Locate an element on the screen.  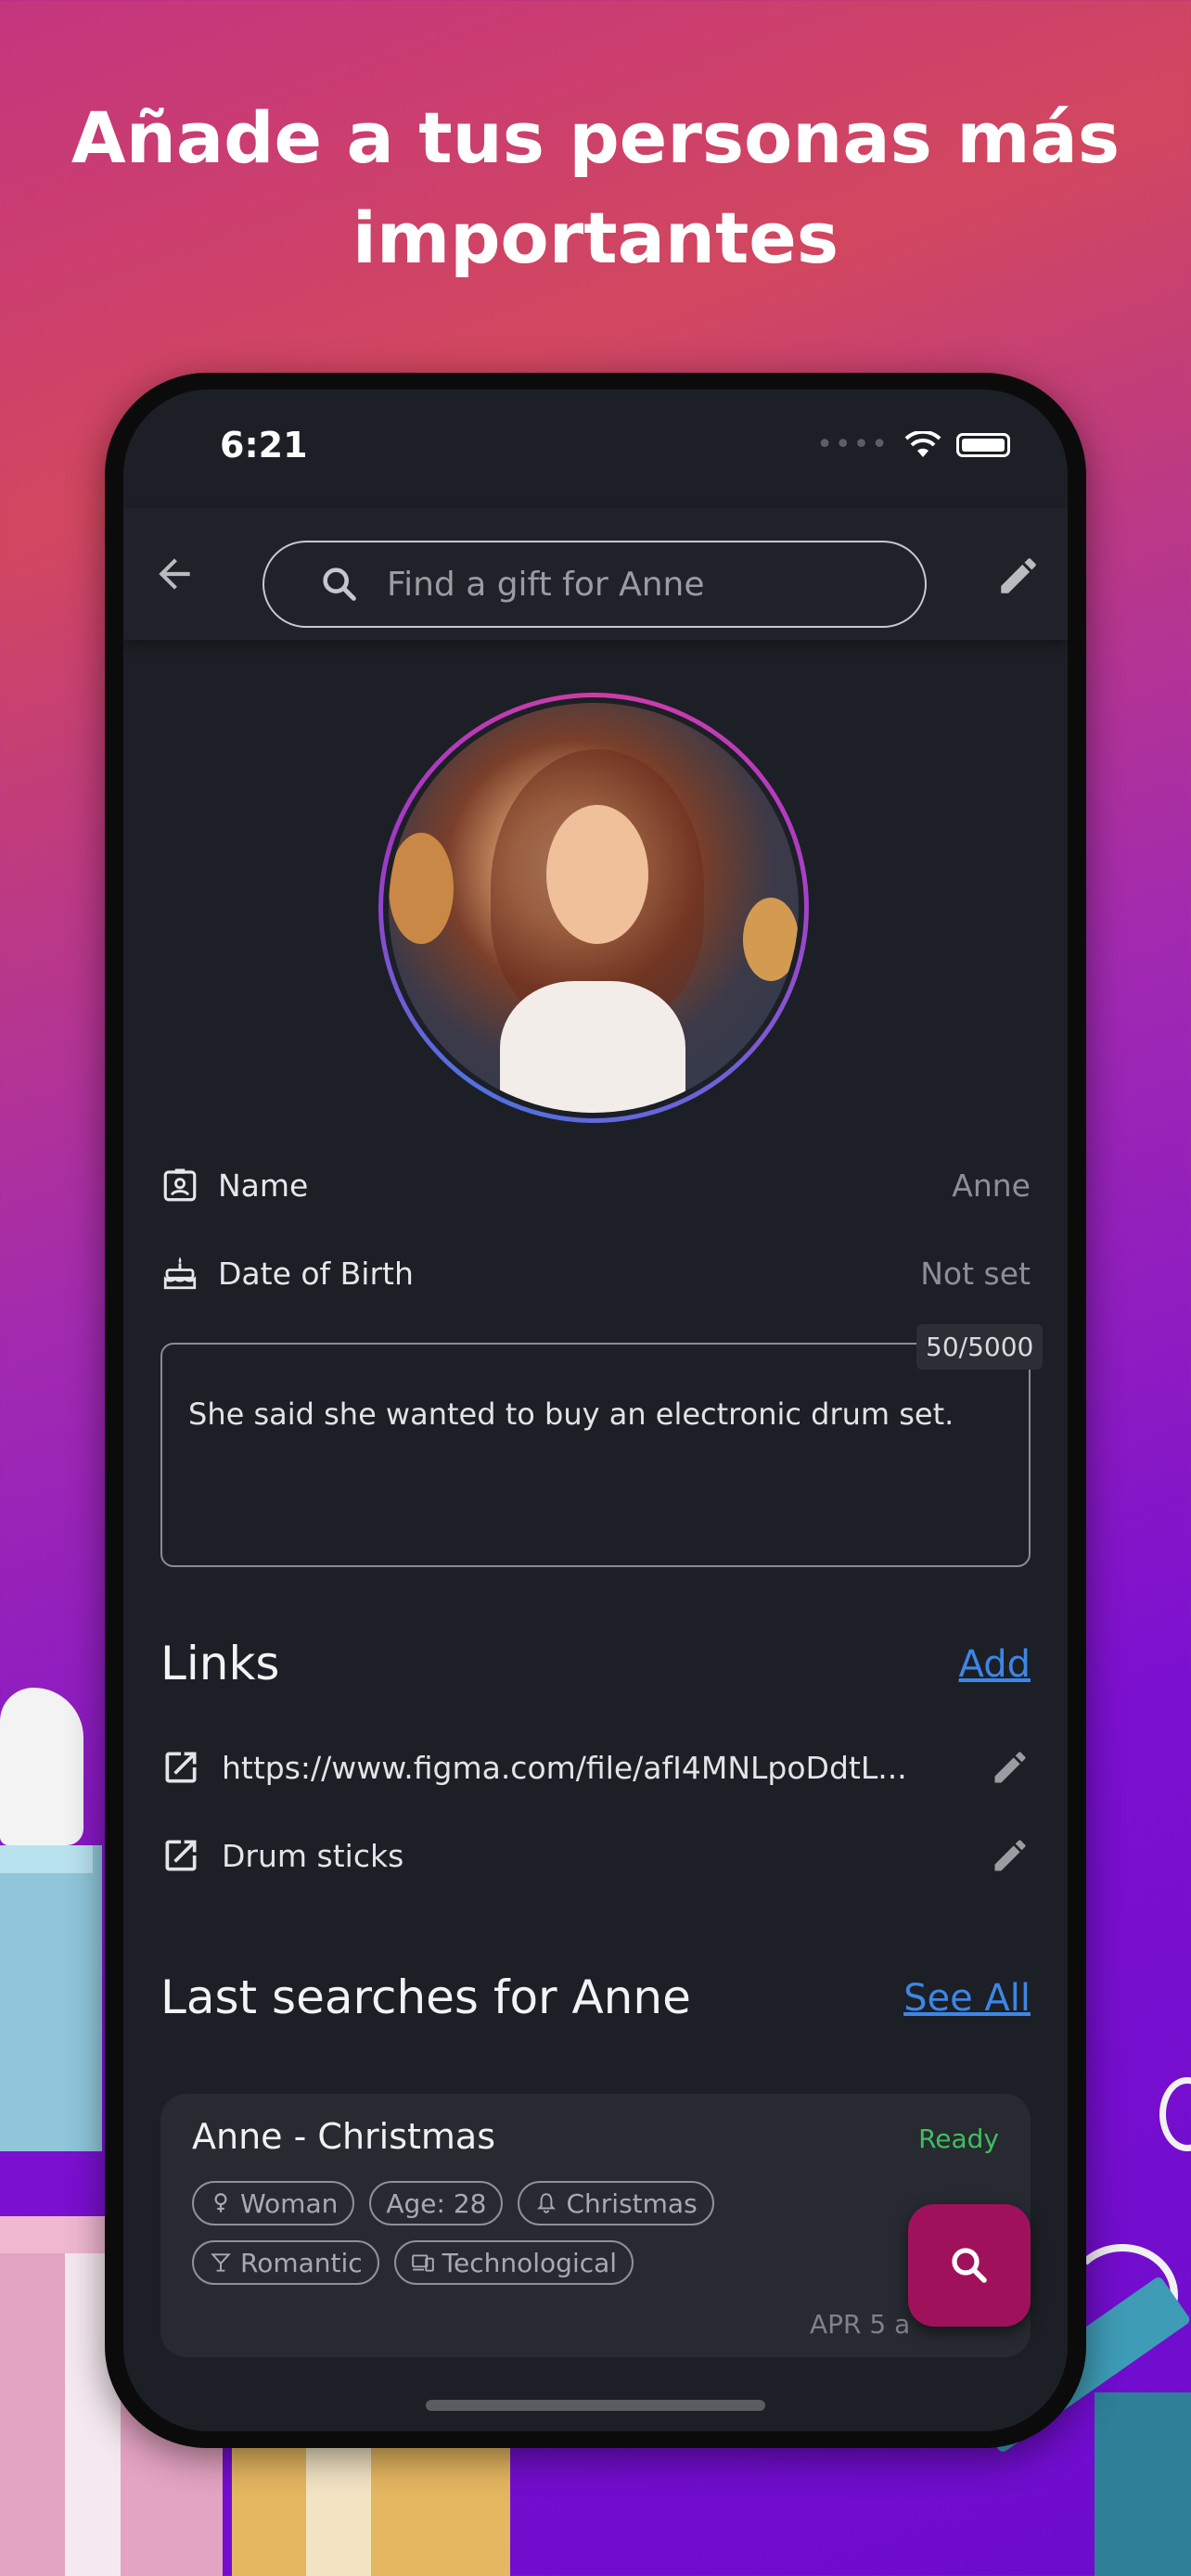
wifi-icon is located at coordinates (922, 443).